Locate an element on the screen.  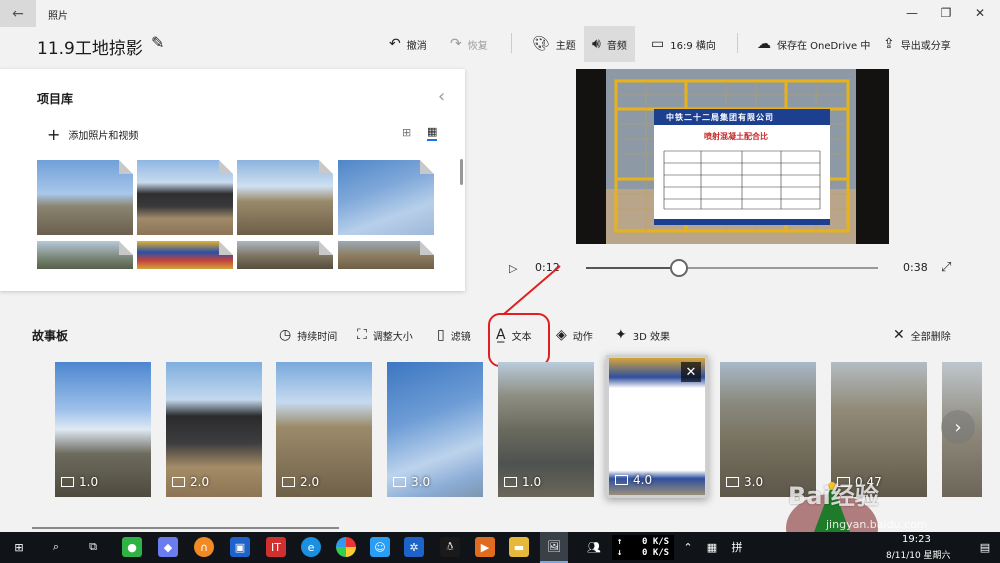
chrome-icon is located at coordinates (346, 547).